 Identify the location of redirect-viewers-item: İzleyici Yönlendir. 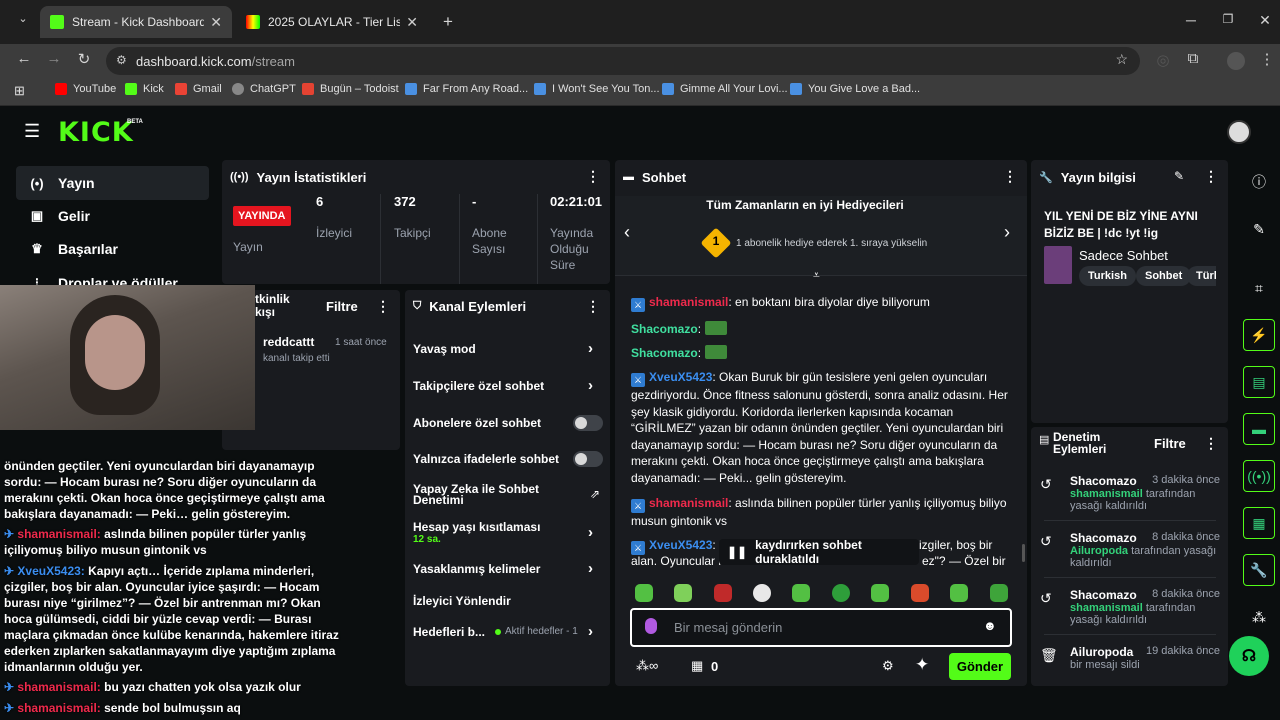
(462, 601).